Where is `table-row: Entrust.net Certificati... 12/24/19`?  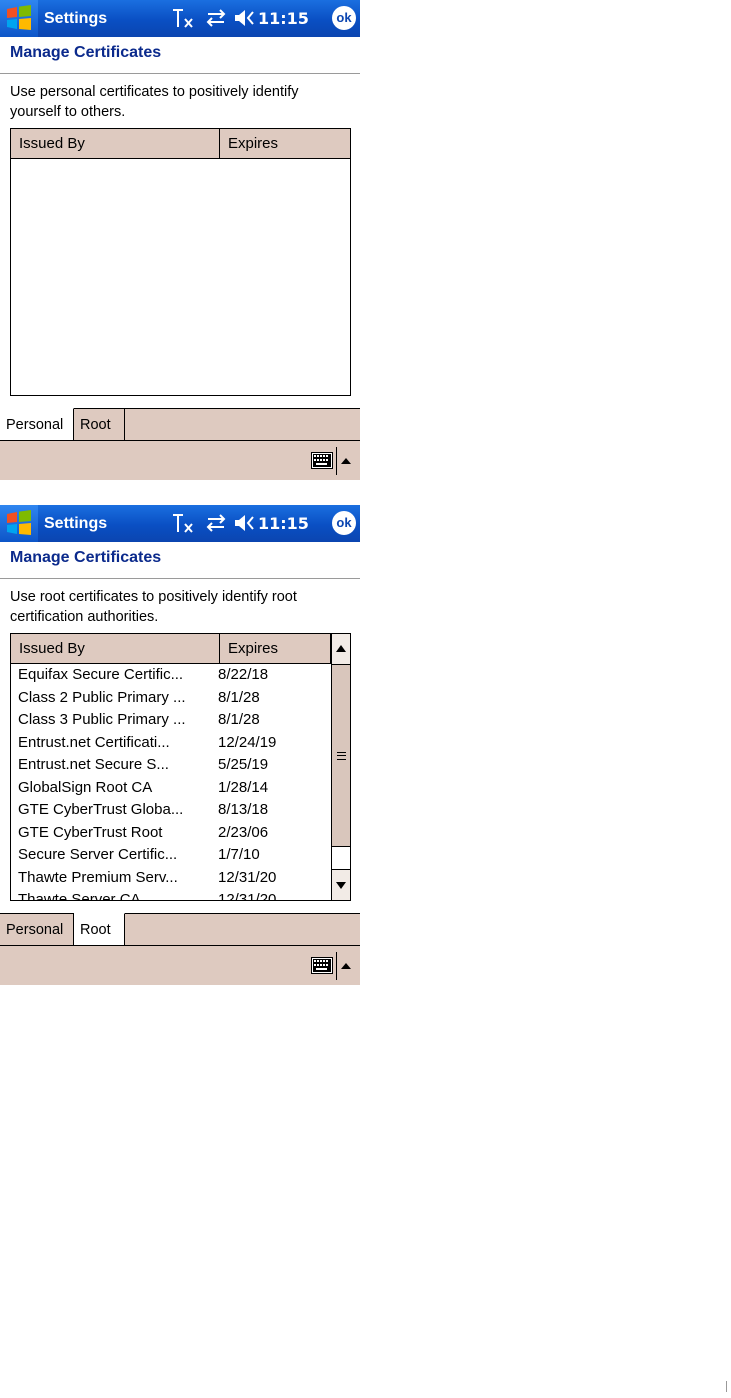
table-row: Entrust.net Certificati... 12/24/19 is located at coordinates (180, 743).